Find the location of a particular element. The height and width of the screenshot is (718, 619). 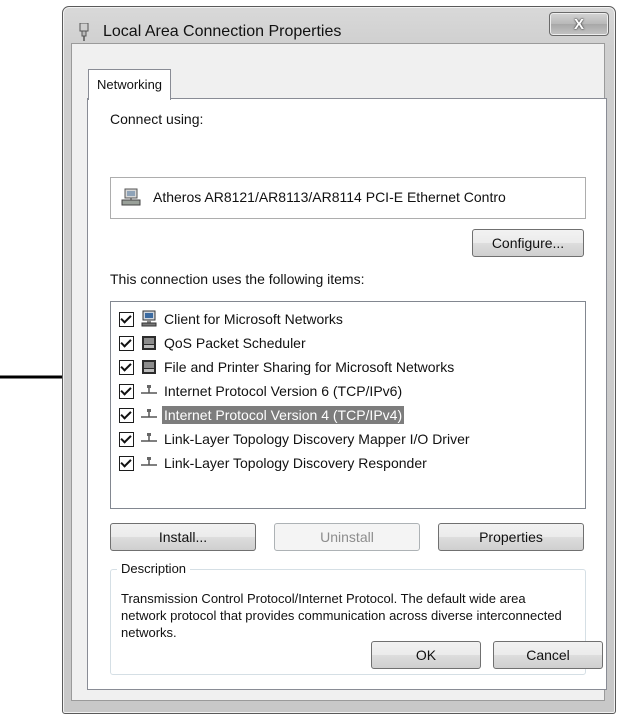

close-button: X is located at coordinates (579, 24).